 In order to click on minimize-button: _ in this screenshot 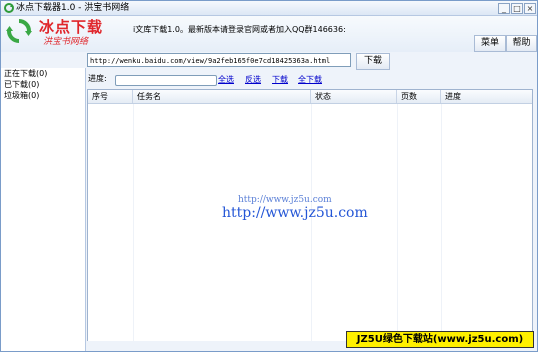, I will do `click(504, 8)`.